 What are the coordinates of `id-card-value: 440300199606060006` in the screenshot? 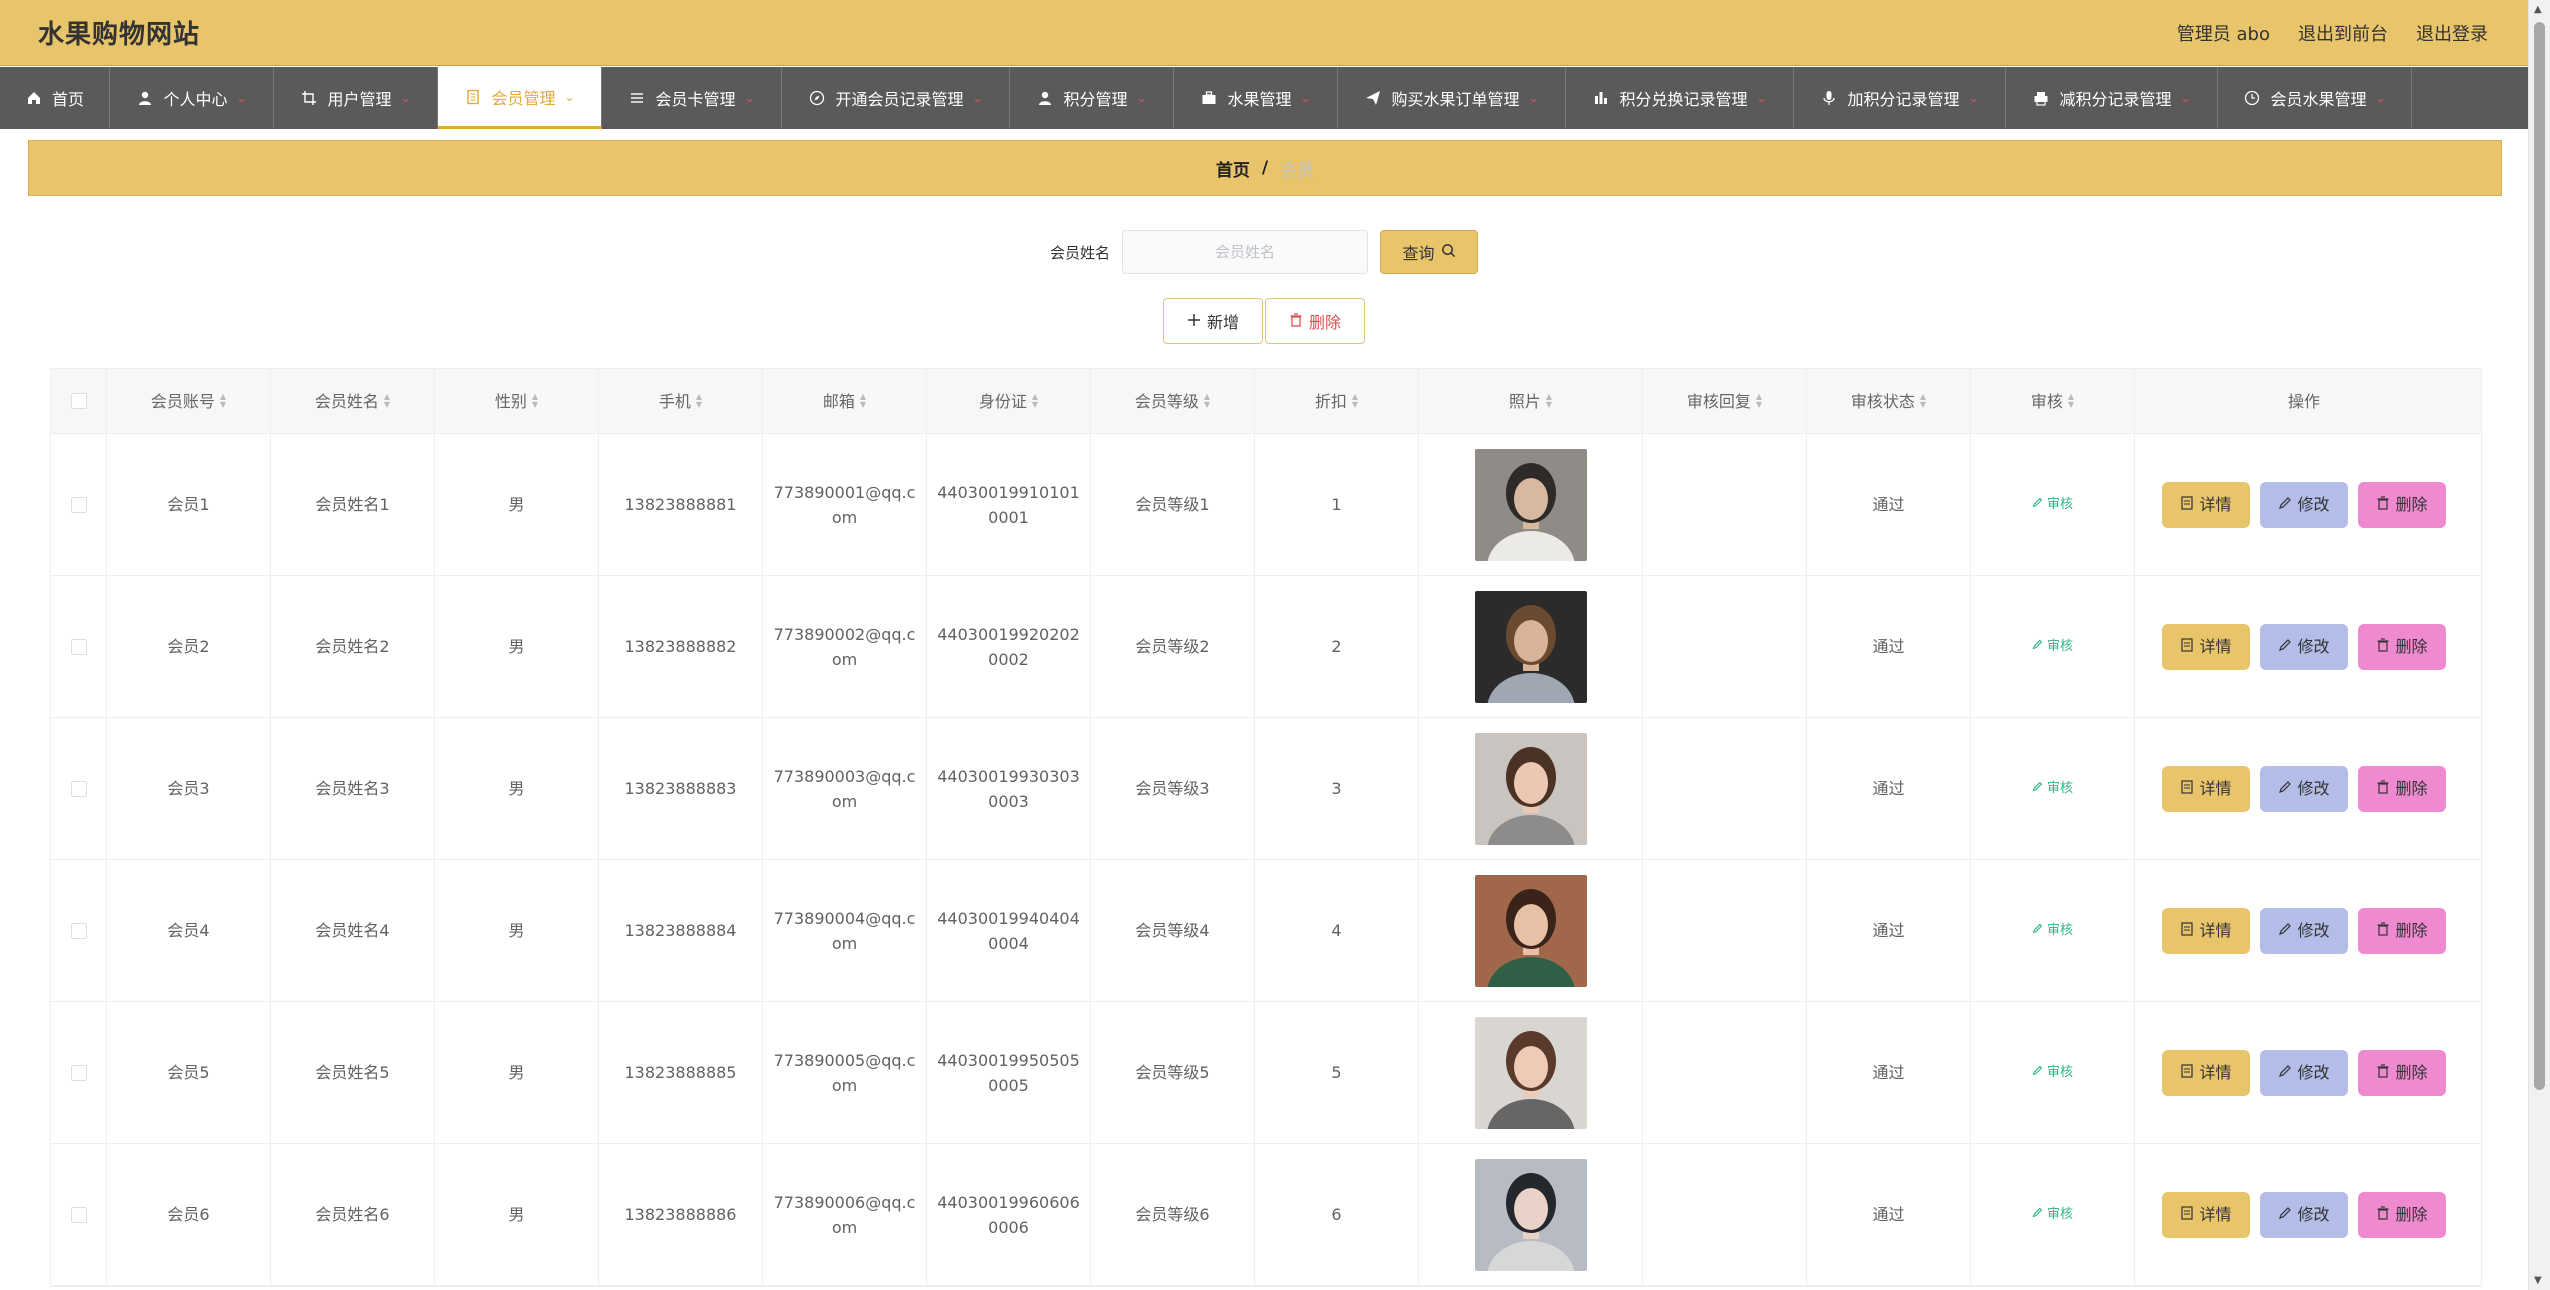 It's located at (1008, 1214).